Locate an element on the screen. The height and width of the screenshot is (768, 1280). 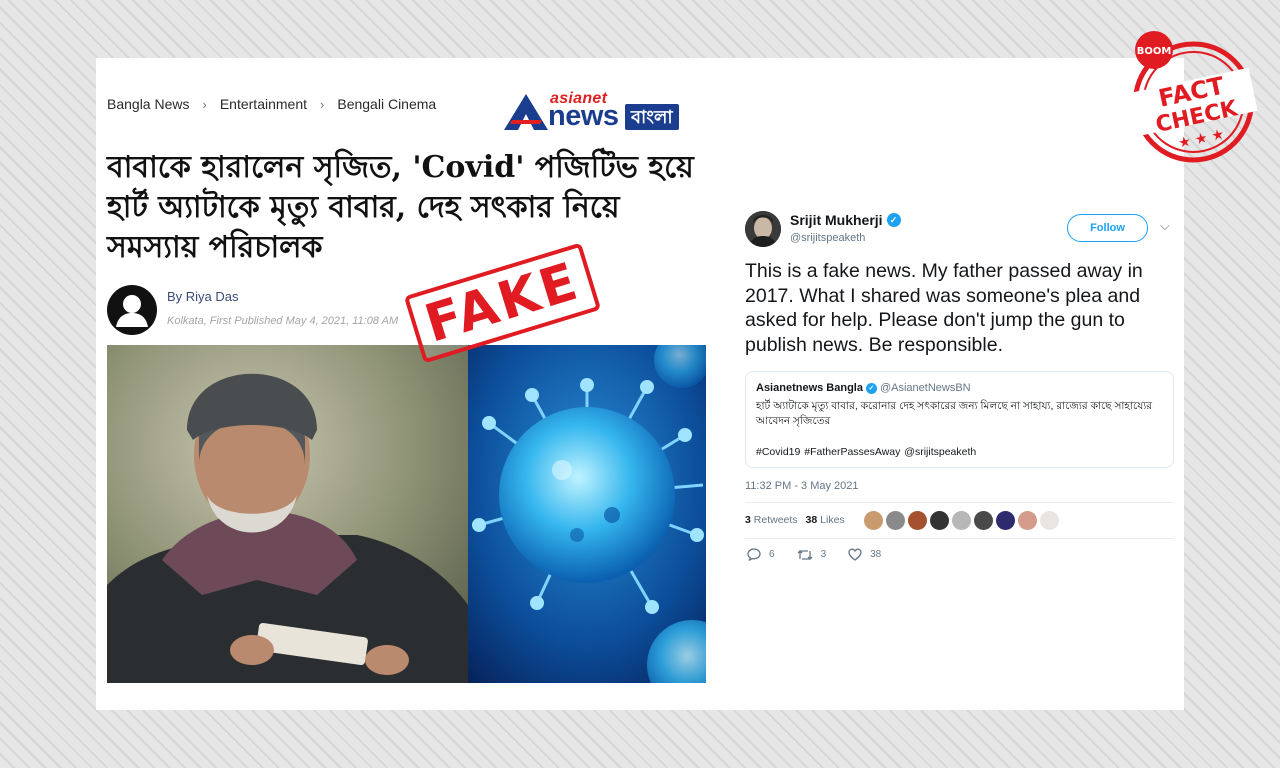
breadcrumb-bengali-cinema: Bengali Cinema is located at coordinates (386, 104).